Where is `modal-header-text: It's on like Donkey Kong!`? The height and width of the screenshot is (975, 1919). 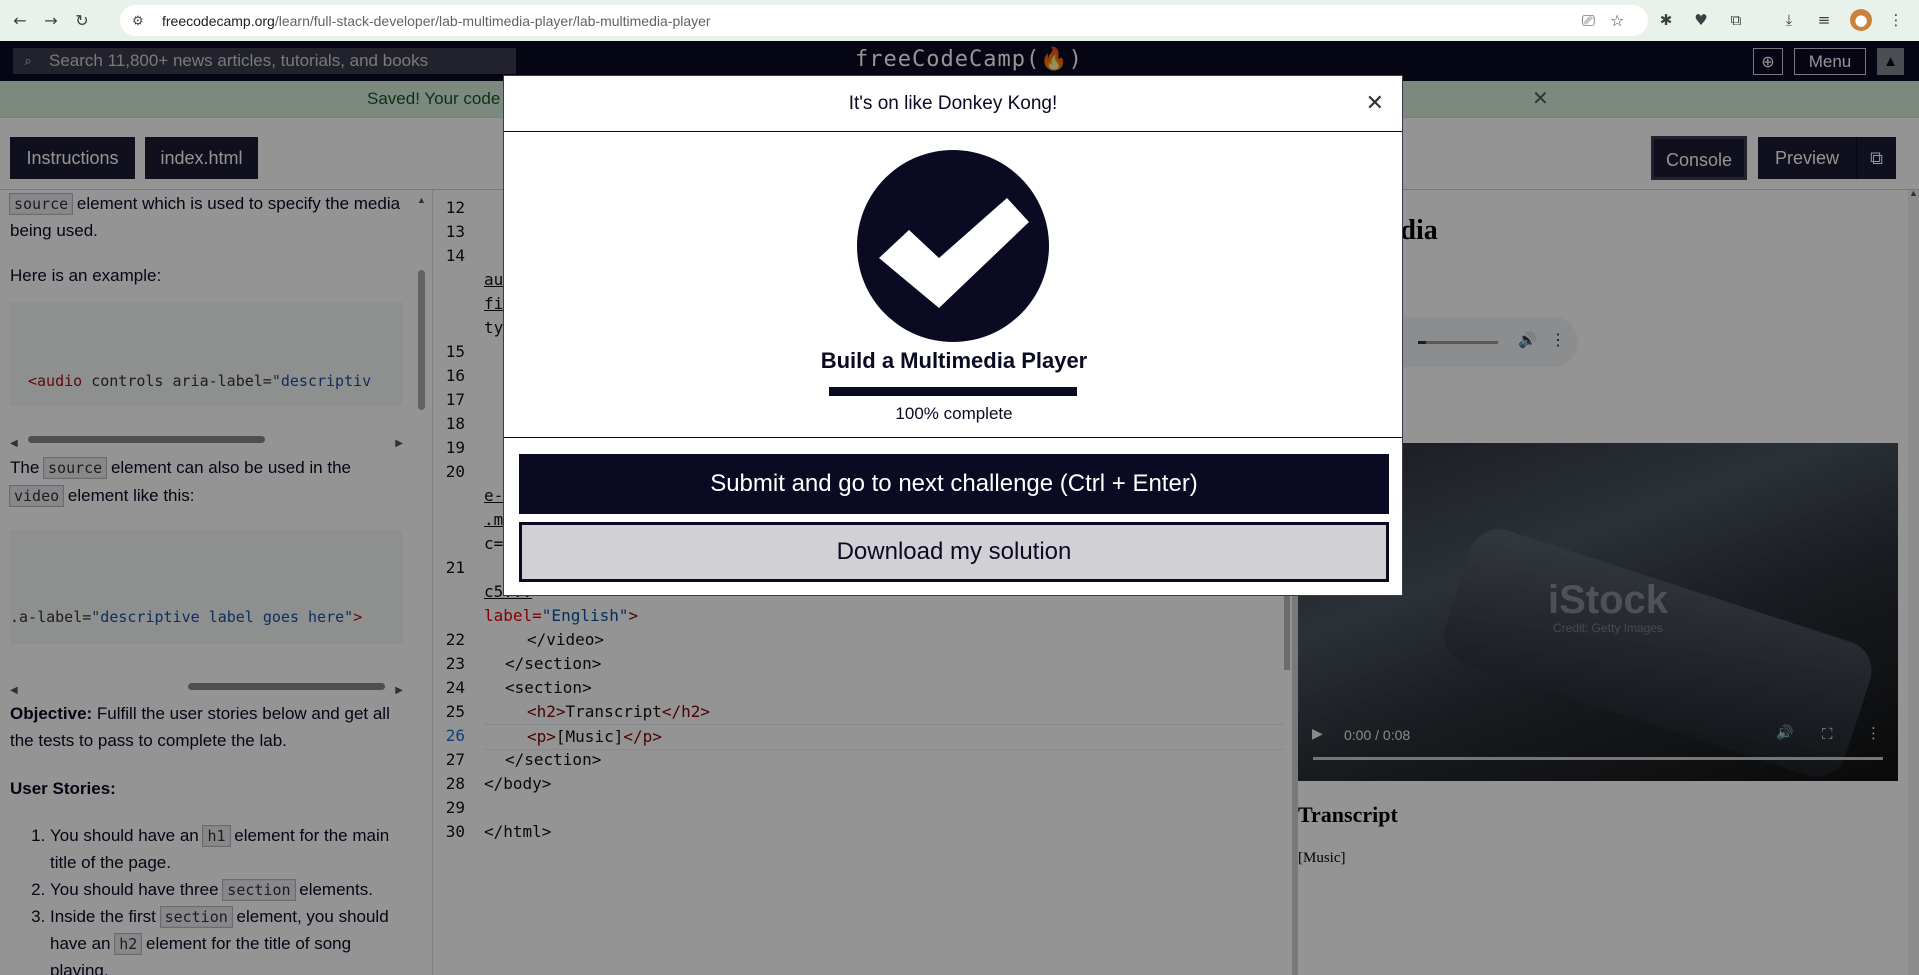 modal-header-text: It's on like Donkey Kong! is located at coordinates (953, 103).